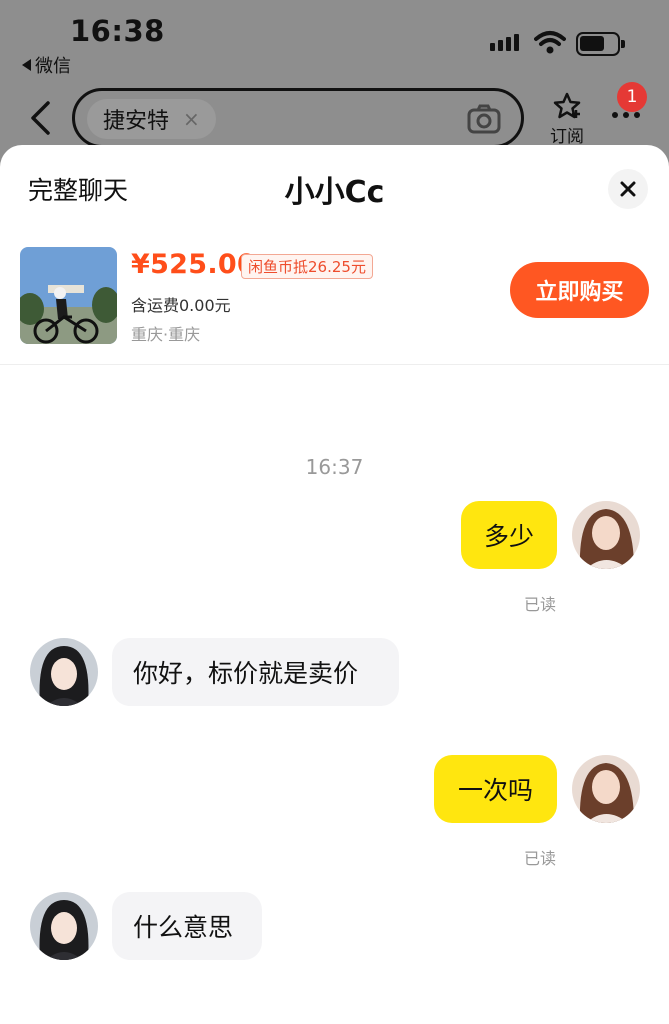 The width and height of the screenshot is (669, 1024). I want to click on camera-icon, so click(484, 119).